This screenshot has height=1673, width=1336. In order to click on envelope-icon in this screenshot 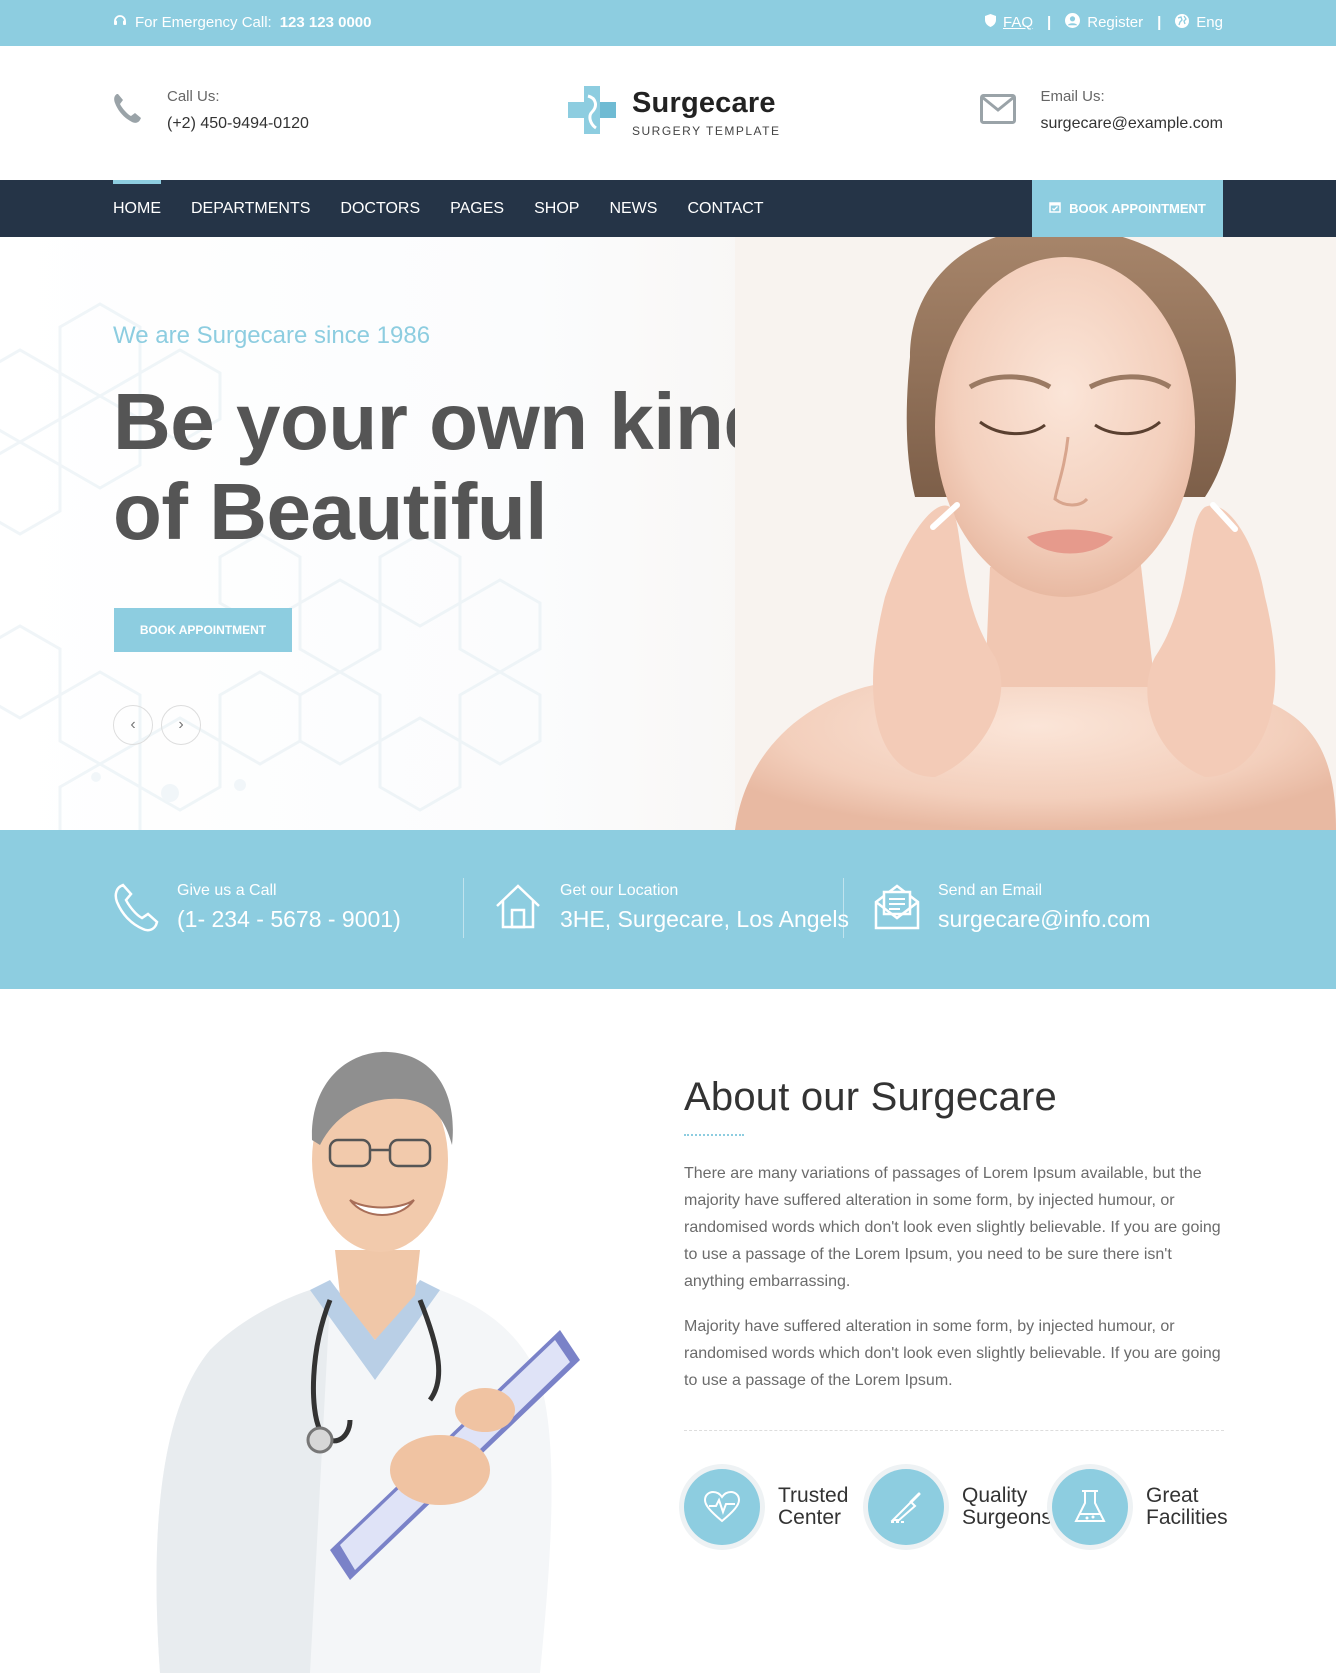, I will do `click(998, 111)`.